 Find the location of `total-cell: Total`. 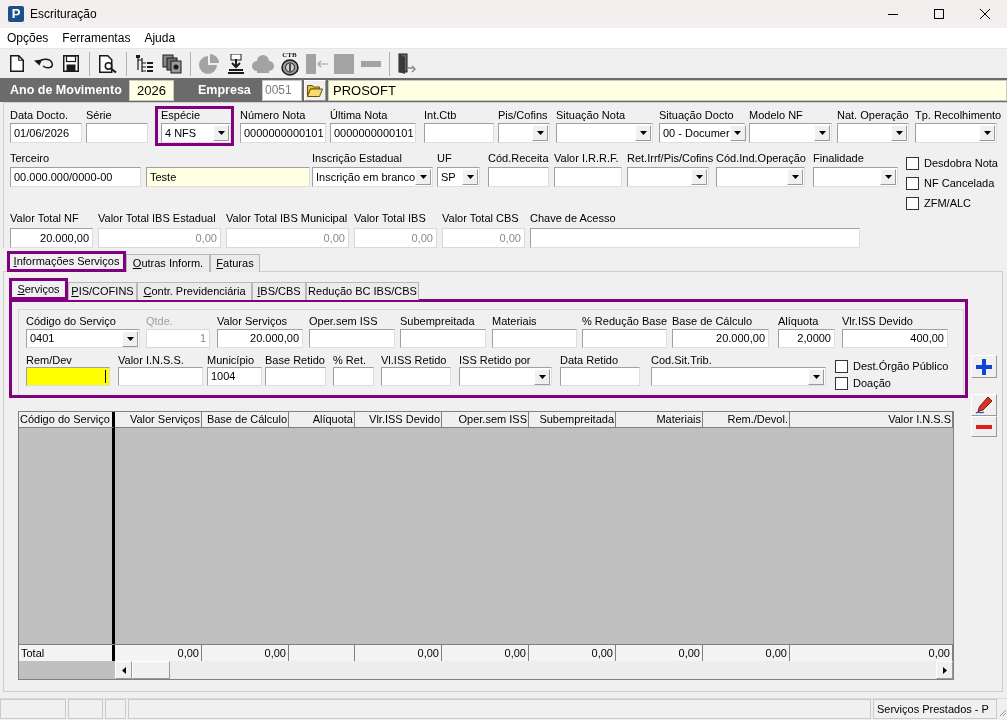

total-cell: Total is located at coordinates (67, 653).